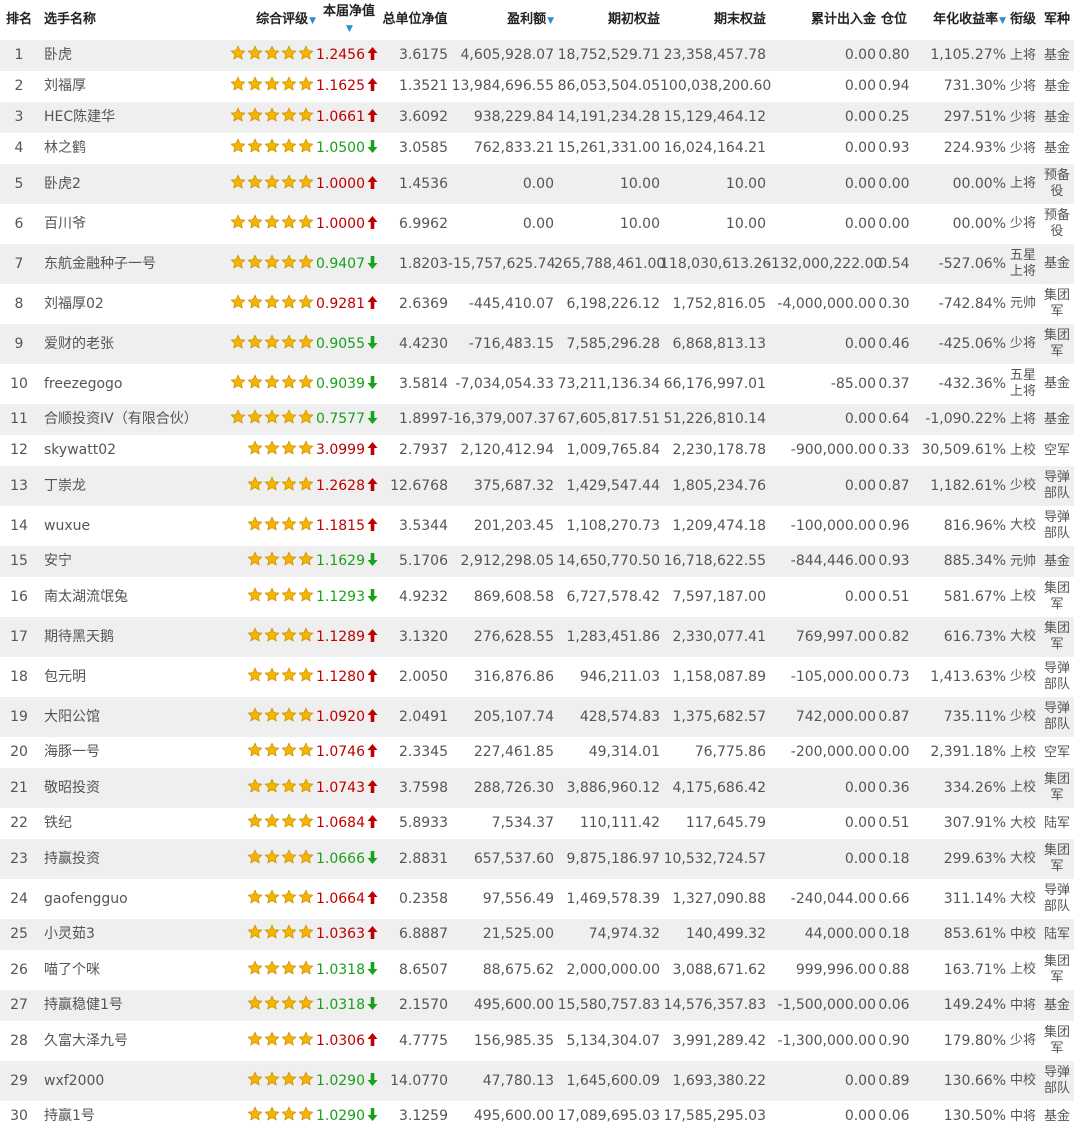 This screenshot has width=1074, height=1137. I want to click on player-name-link: 期待黑天鹅, so click(131, 637).